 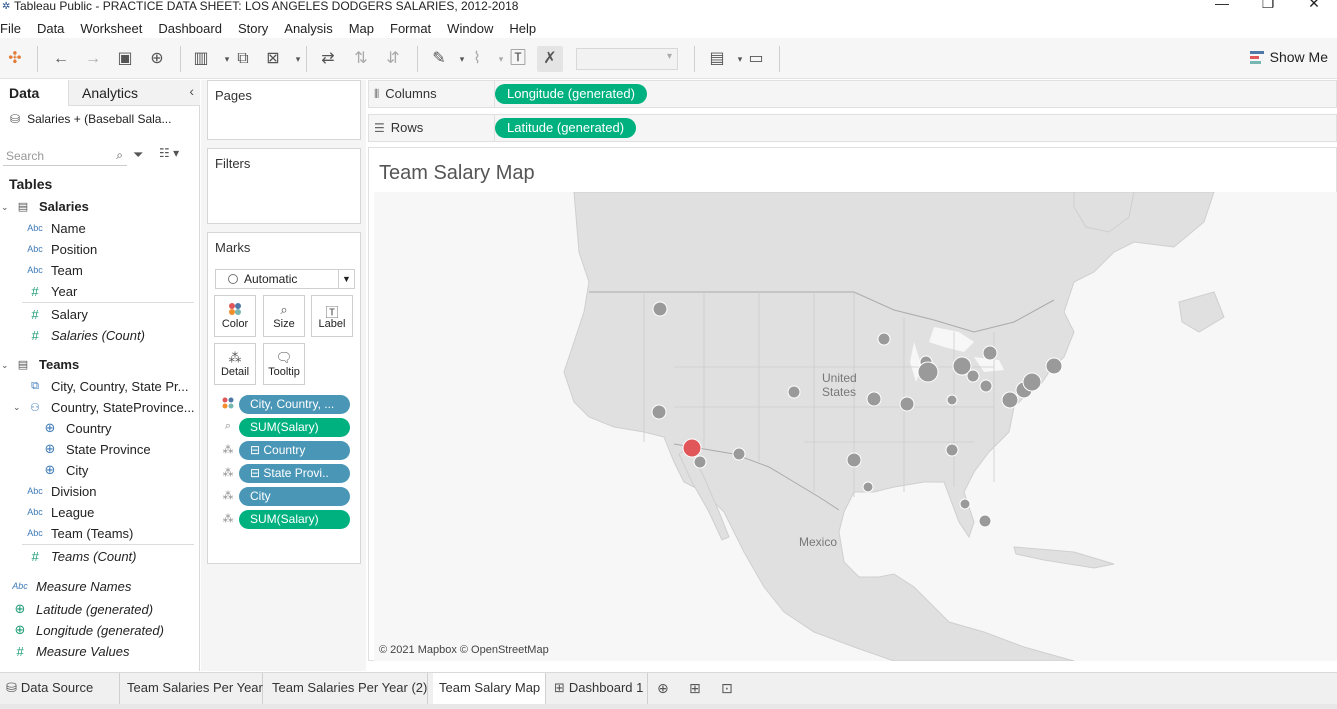 I want to click on field-latitude: ⊕ Latitude (generated), so click(x=81, y=609).